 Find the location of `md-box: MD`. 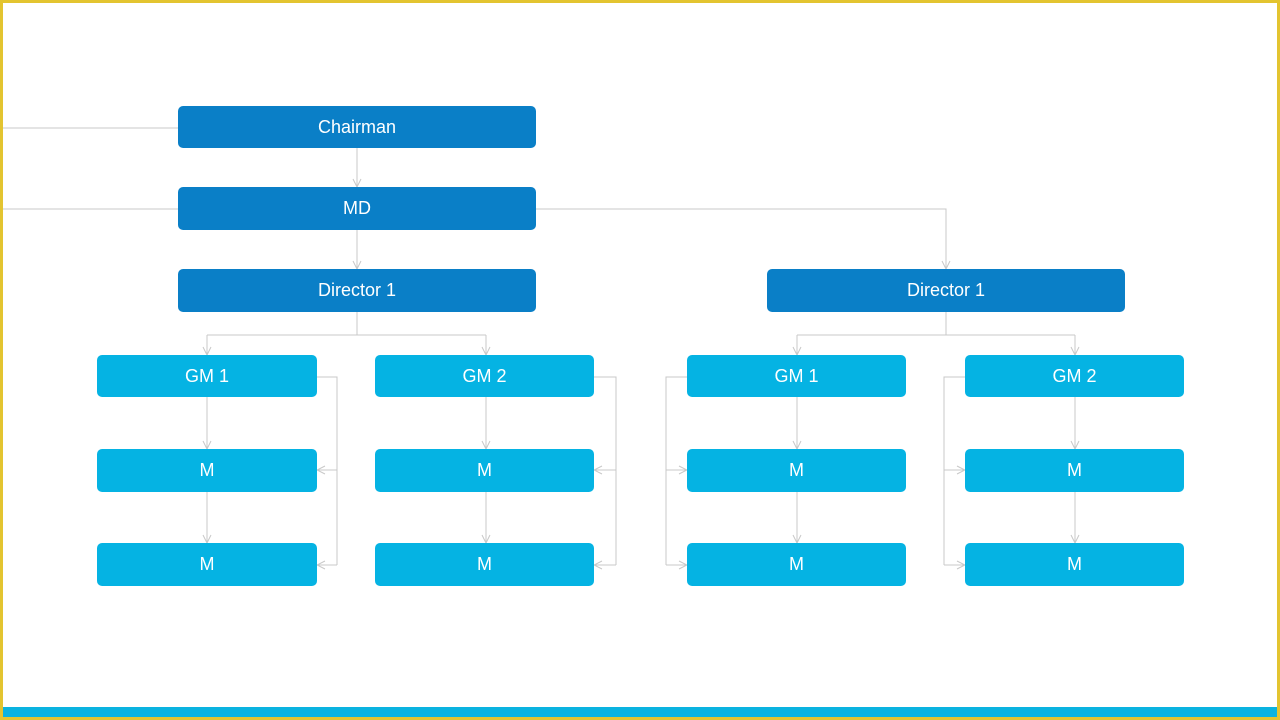

md-box: MD is located at coordinates (357, 208).